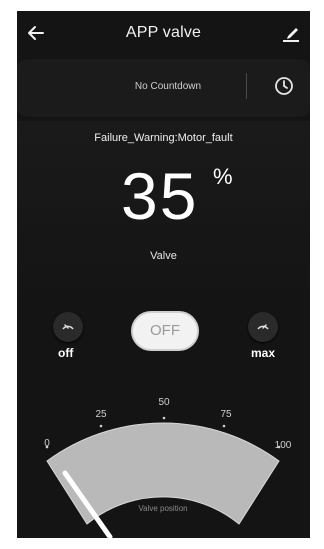 The image size is (324, 549). I want to click on off-label: off, so click(66, 353).